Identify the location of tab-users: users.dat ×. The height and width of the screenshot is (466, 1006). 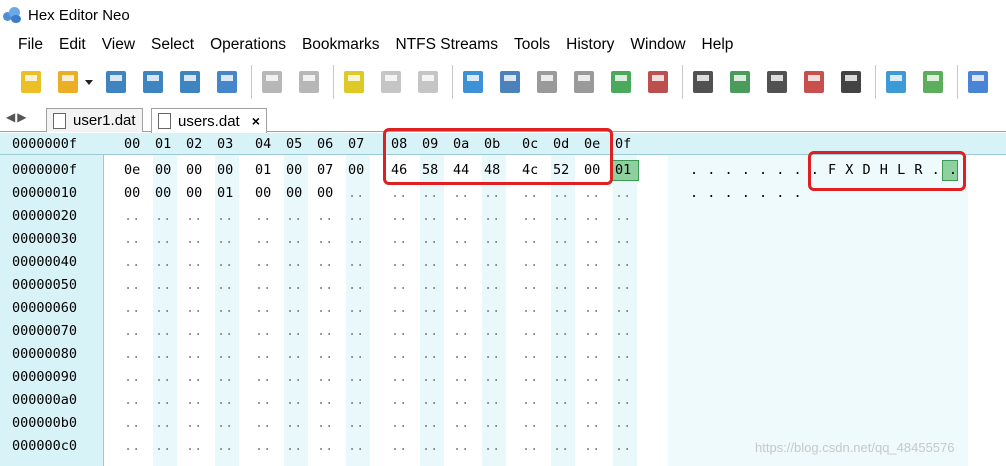
(209, 120).